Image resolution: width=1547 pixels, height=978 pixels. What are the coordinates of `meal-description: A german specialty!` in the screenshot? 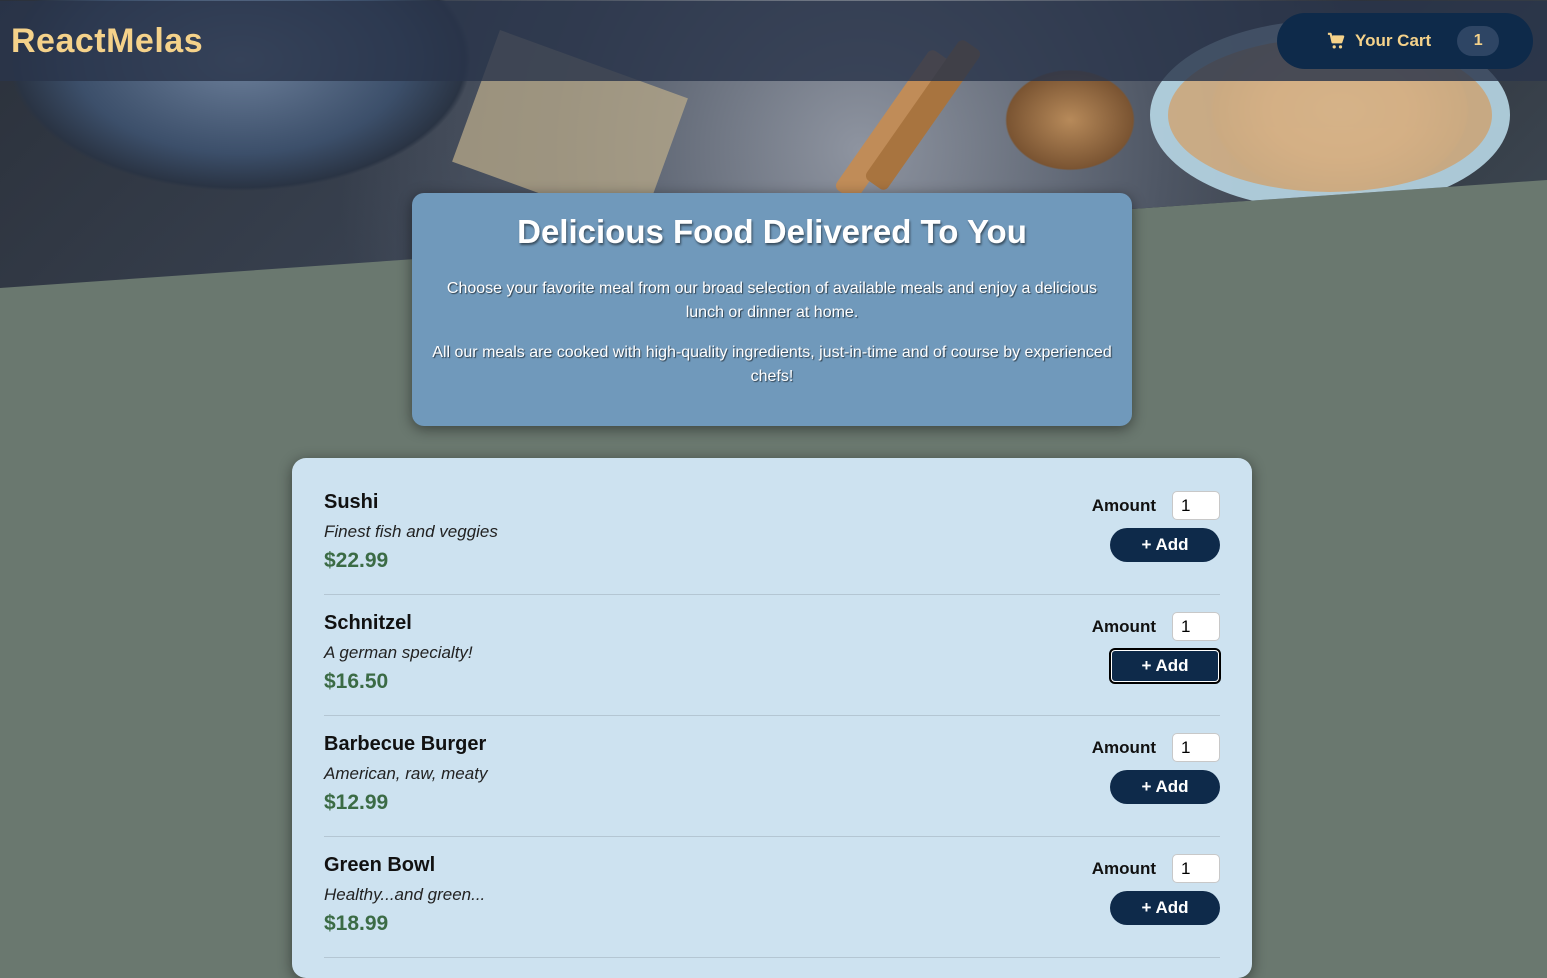 It's located at (398, 652).